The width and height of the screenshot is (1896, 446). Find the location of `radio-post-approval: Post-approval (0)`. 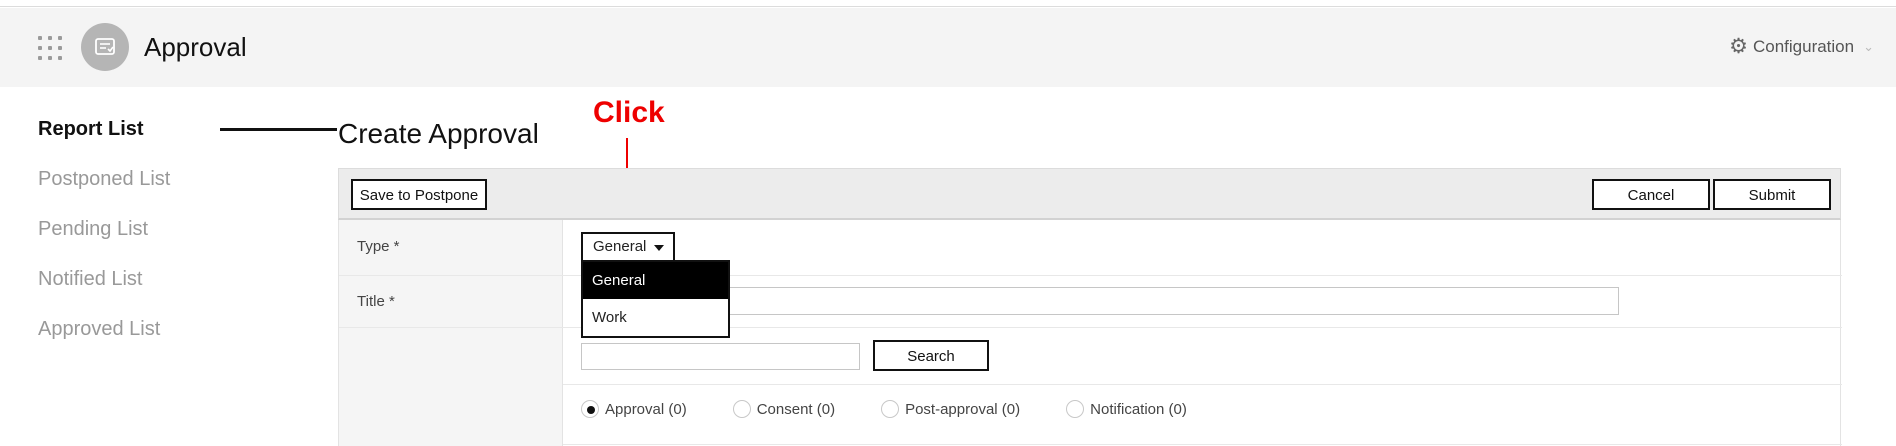

radio-post-approval: Post-approval (0) is located at coordinates (950, 409).